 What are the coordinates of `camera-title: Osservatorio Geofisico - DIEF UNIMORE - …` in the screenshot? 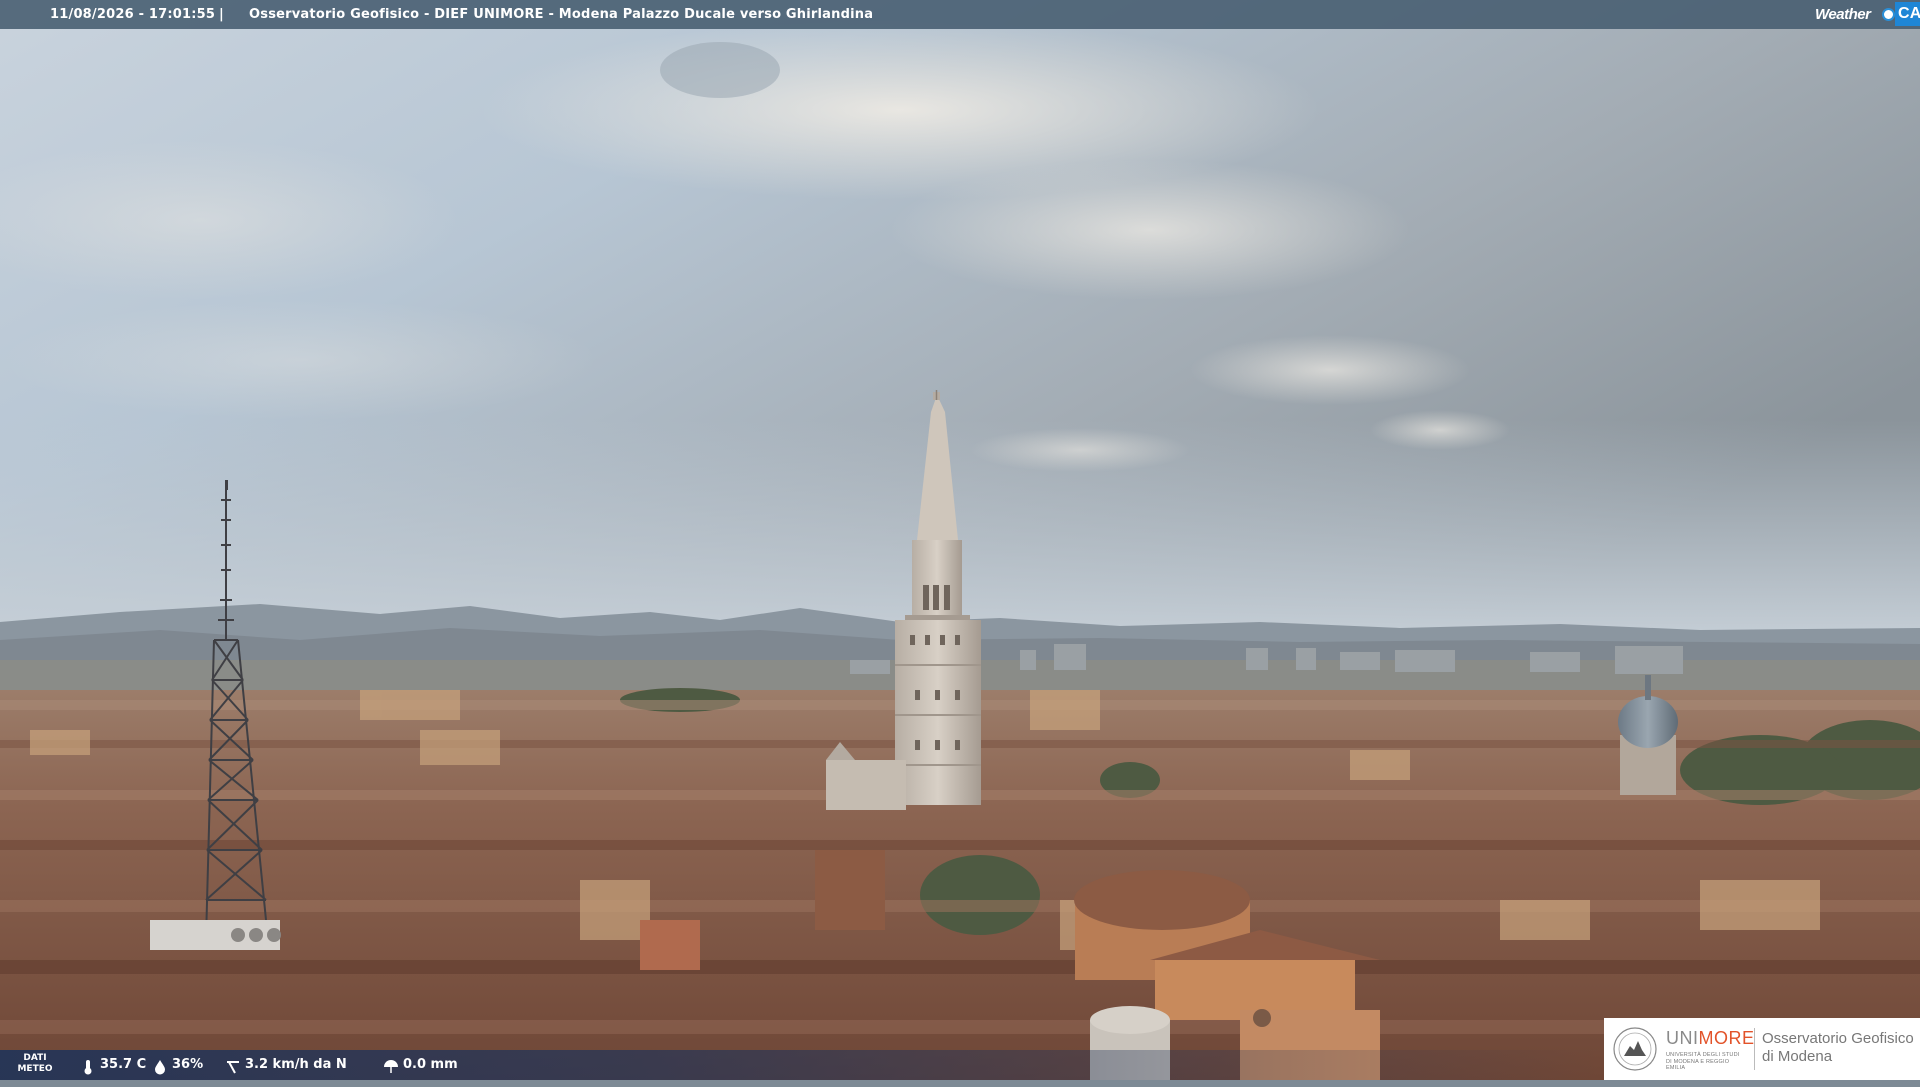 It's located at (561, 14).